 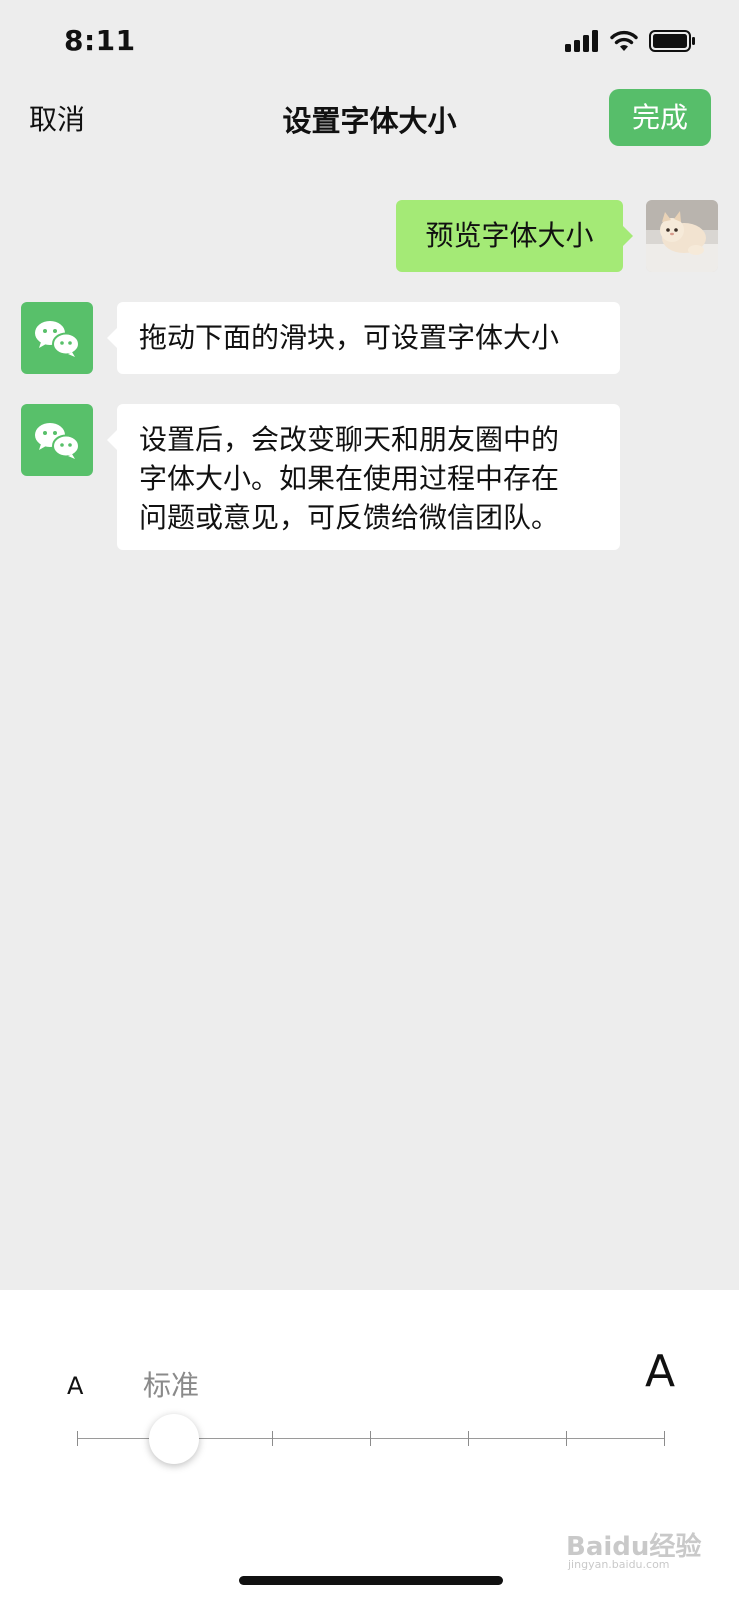 What do you see at coordinates (100, 40) in the screenshot?
I see `status-time: 8:11` at bounding box center [100, 40].